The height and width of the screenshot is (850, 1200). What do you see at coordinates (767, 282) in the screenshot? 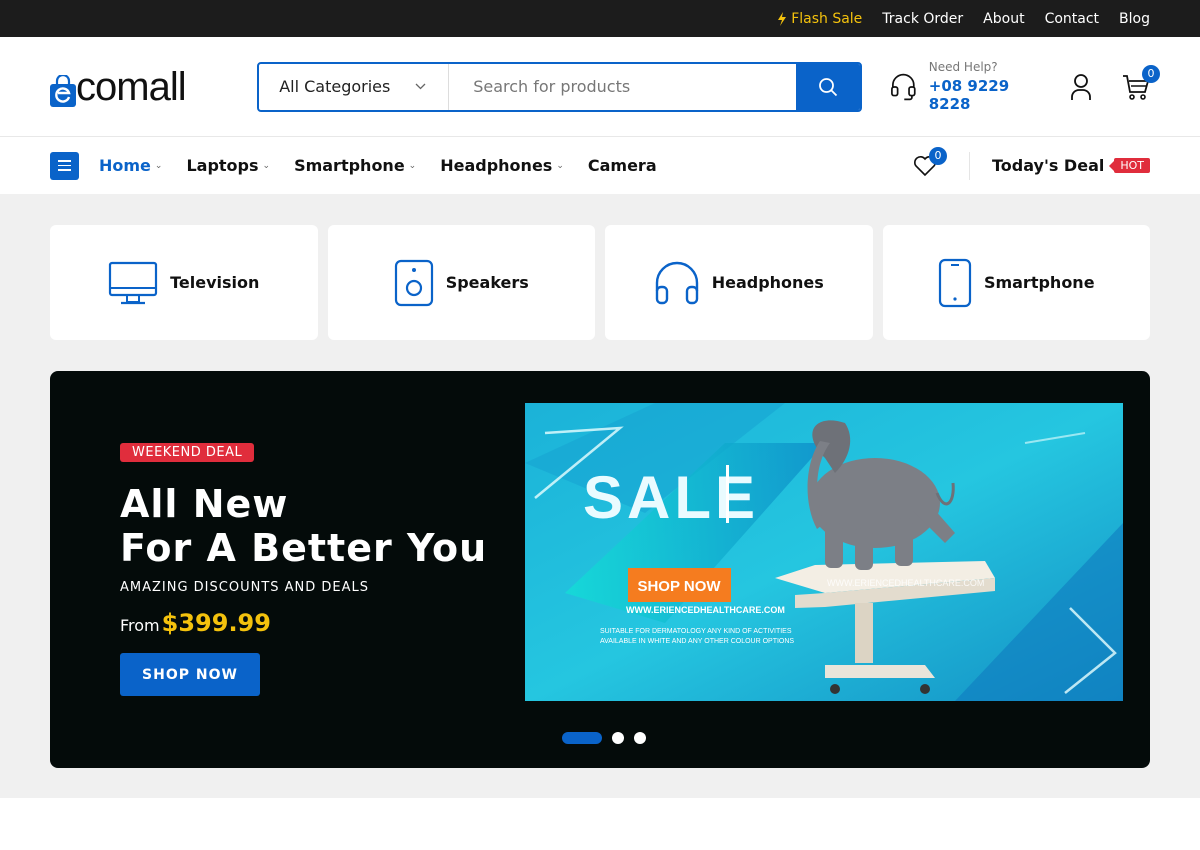
I see `category-label: Headphones` at bounding box center [767, 282].